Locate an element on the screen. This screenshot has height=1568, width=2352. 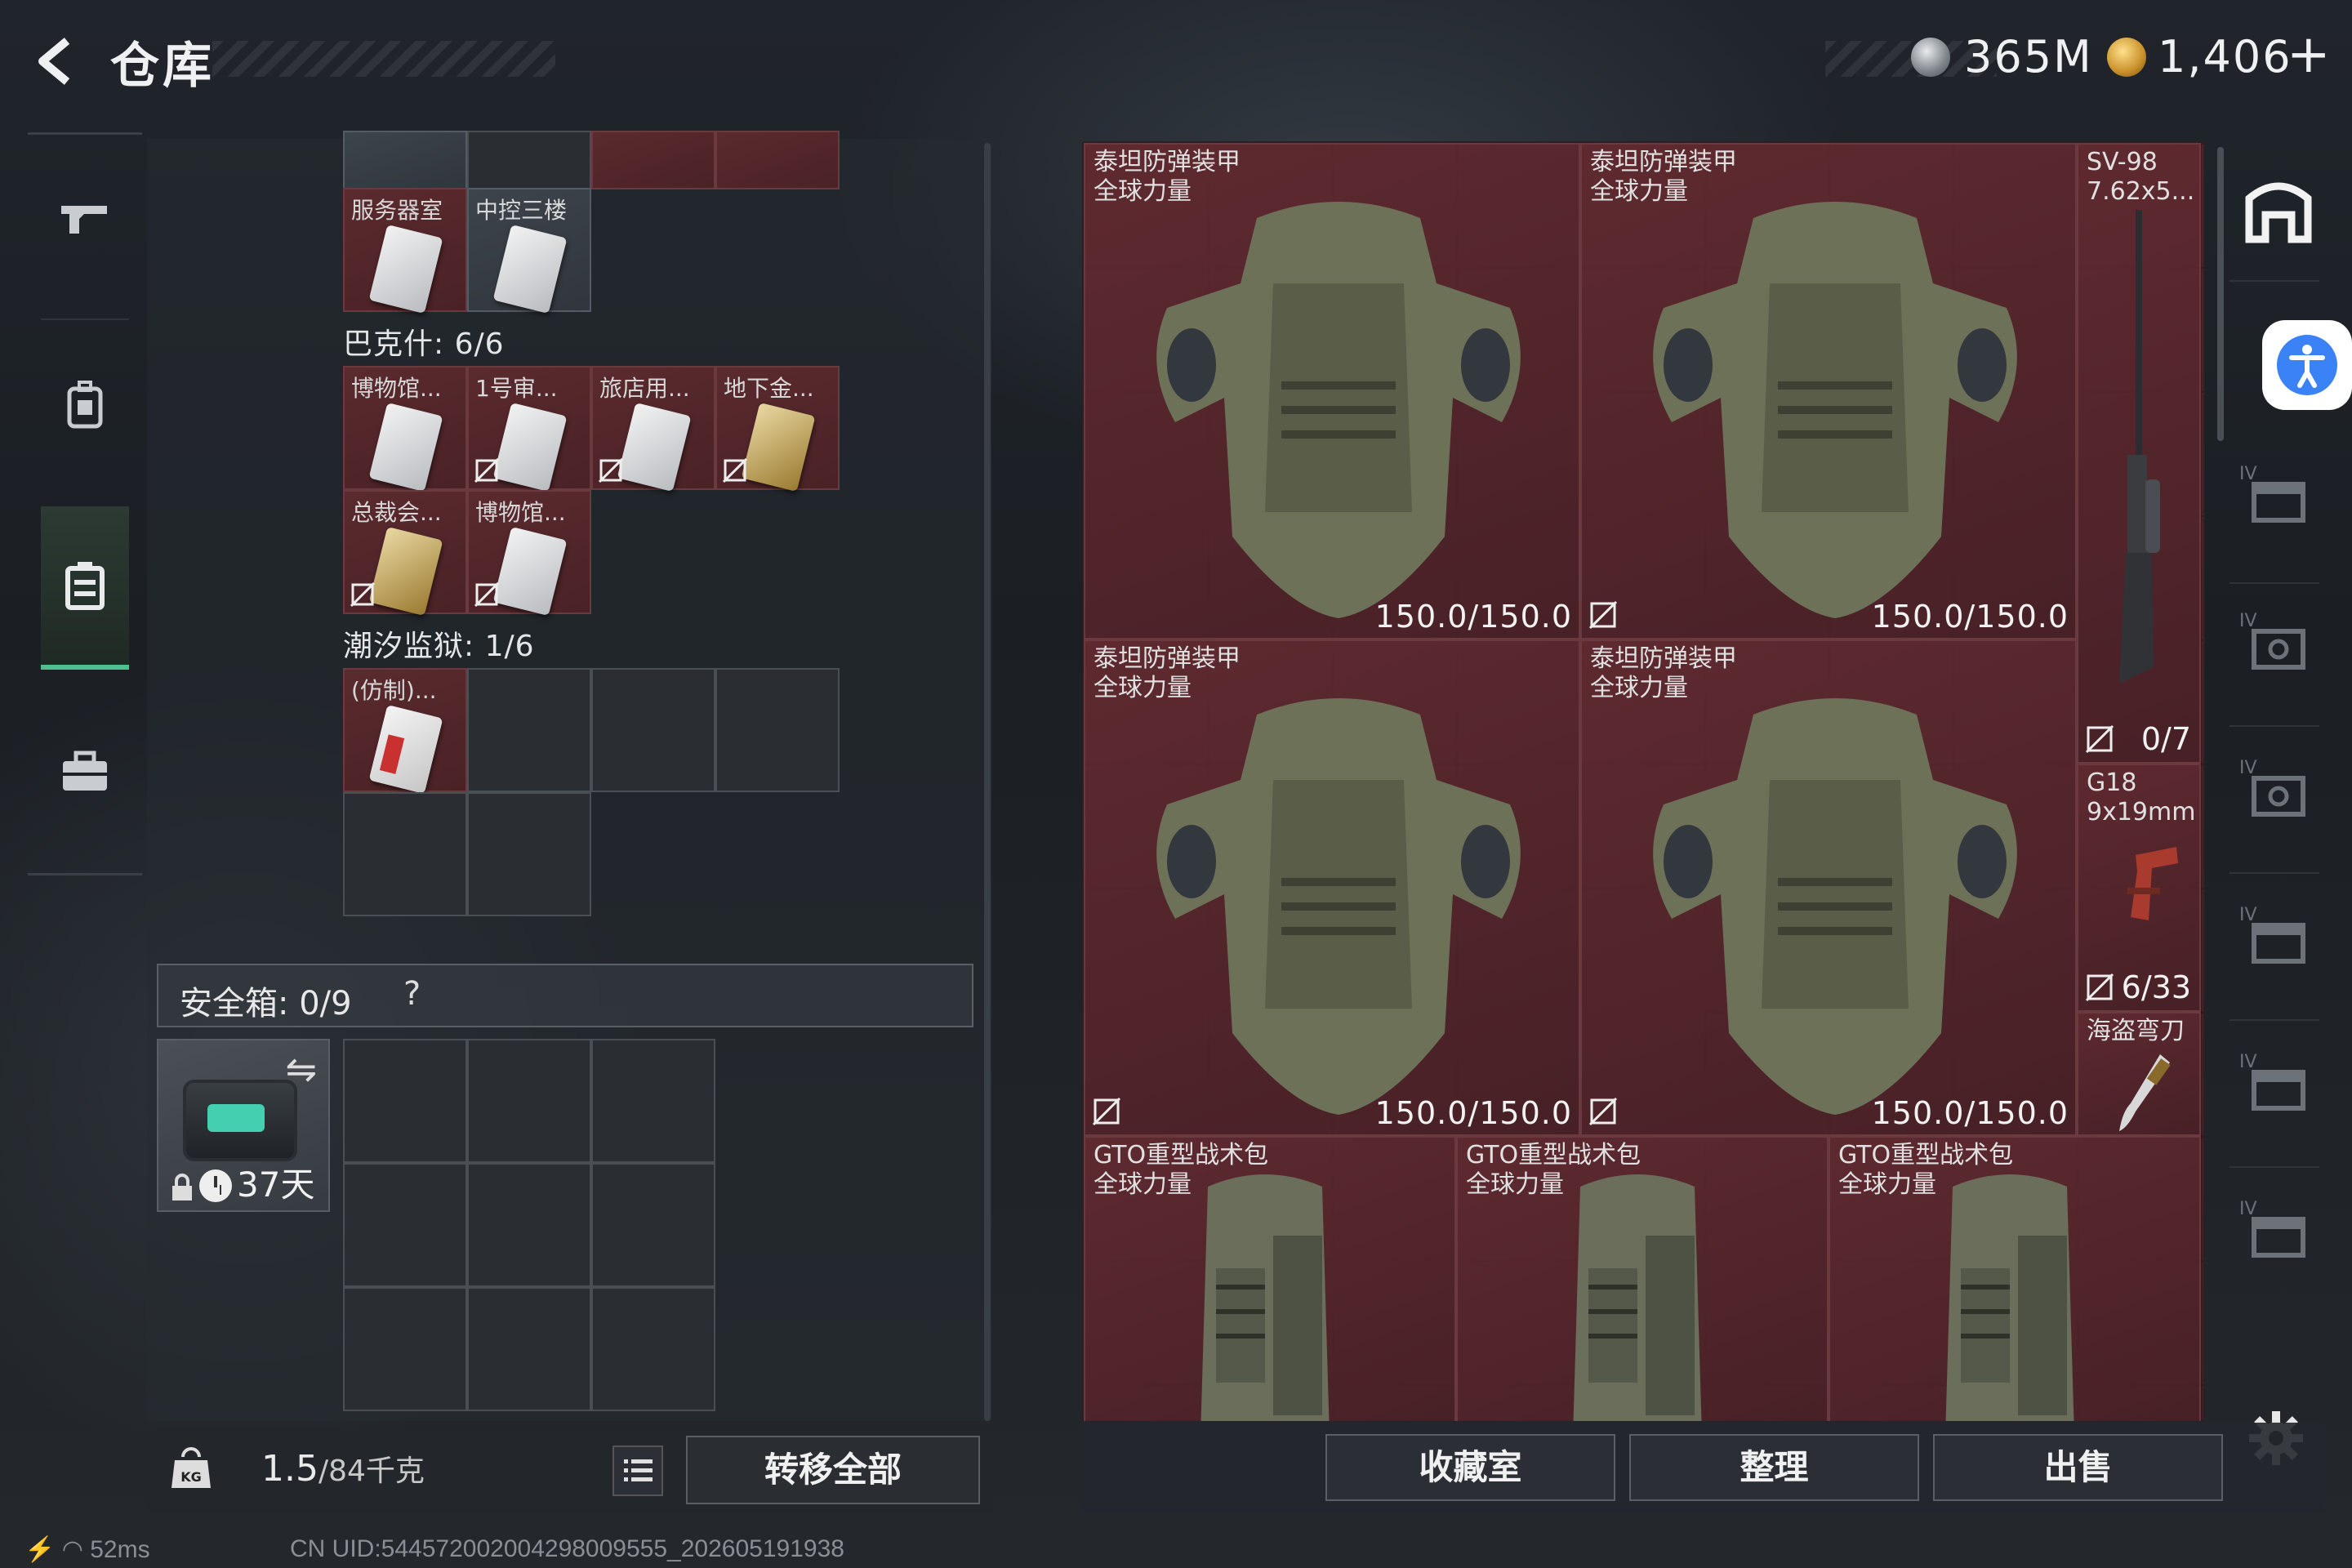
knife-item: 海盗弯刀 is located at coordinates (2139, 1074).